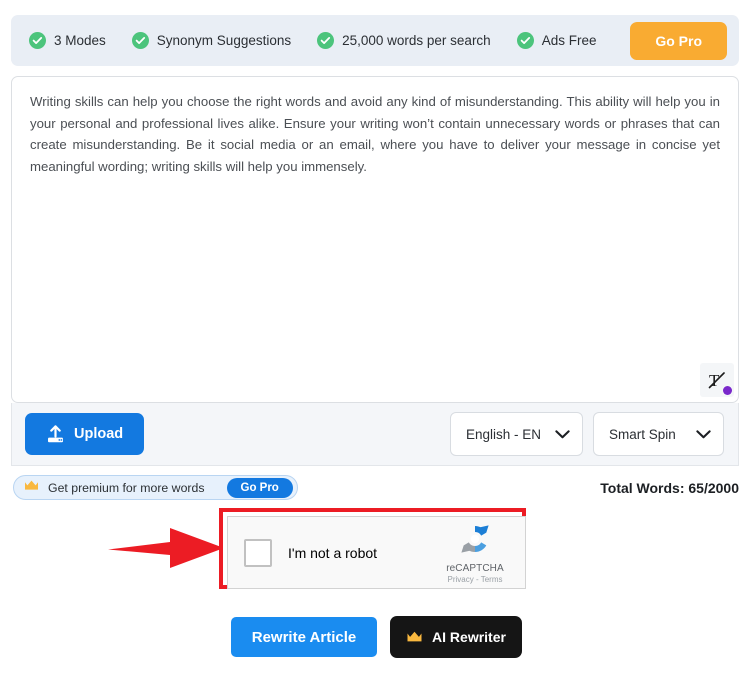 The height and width of the screenshot is (692, 750). Describe the element at coordinates (503, 434) in the screenshot. I see `language-select-value: English - EN` at that location.